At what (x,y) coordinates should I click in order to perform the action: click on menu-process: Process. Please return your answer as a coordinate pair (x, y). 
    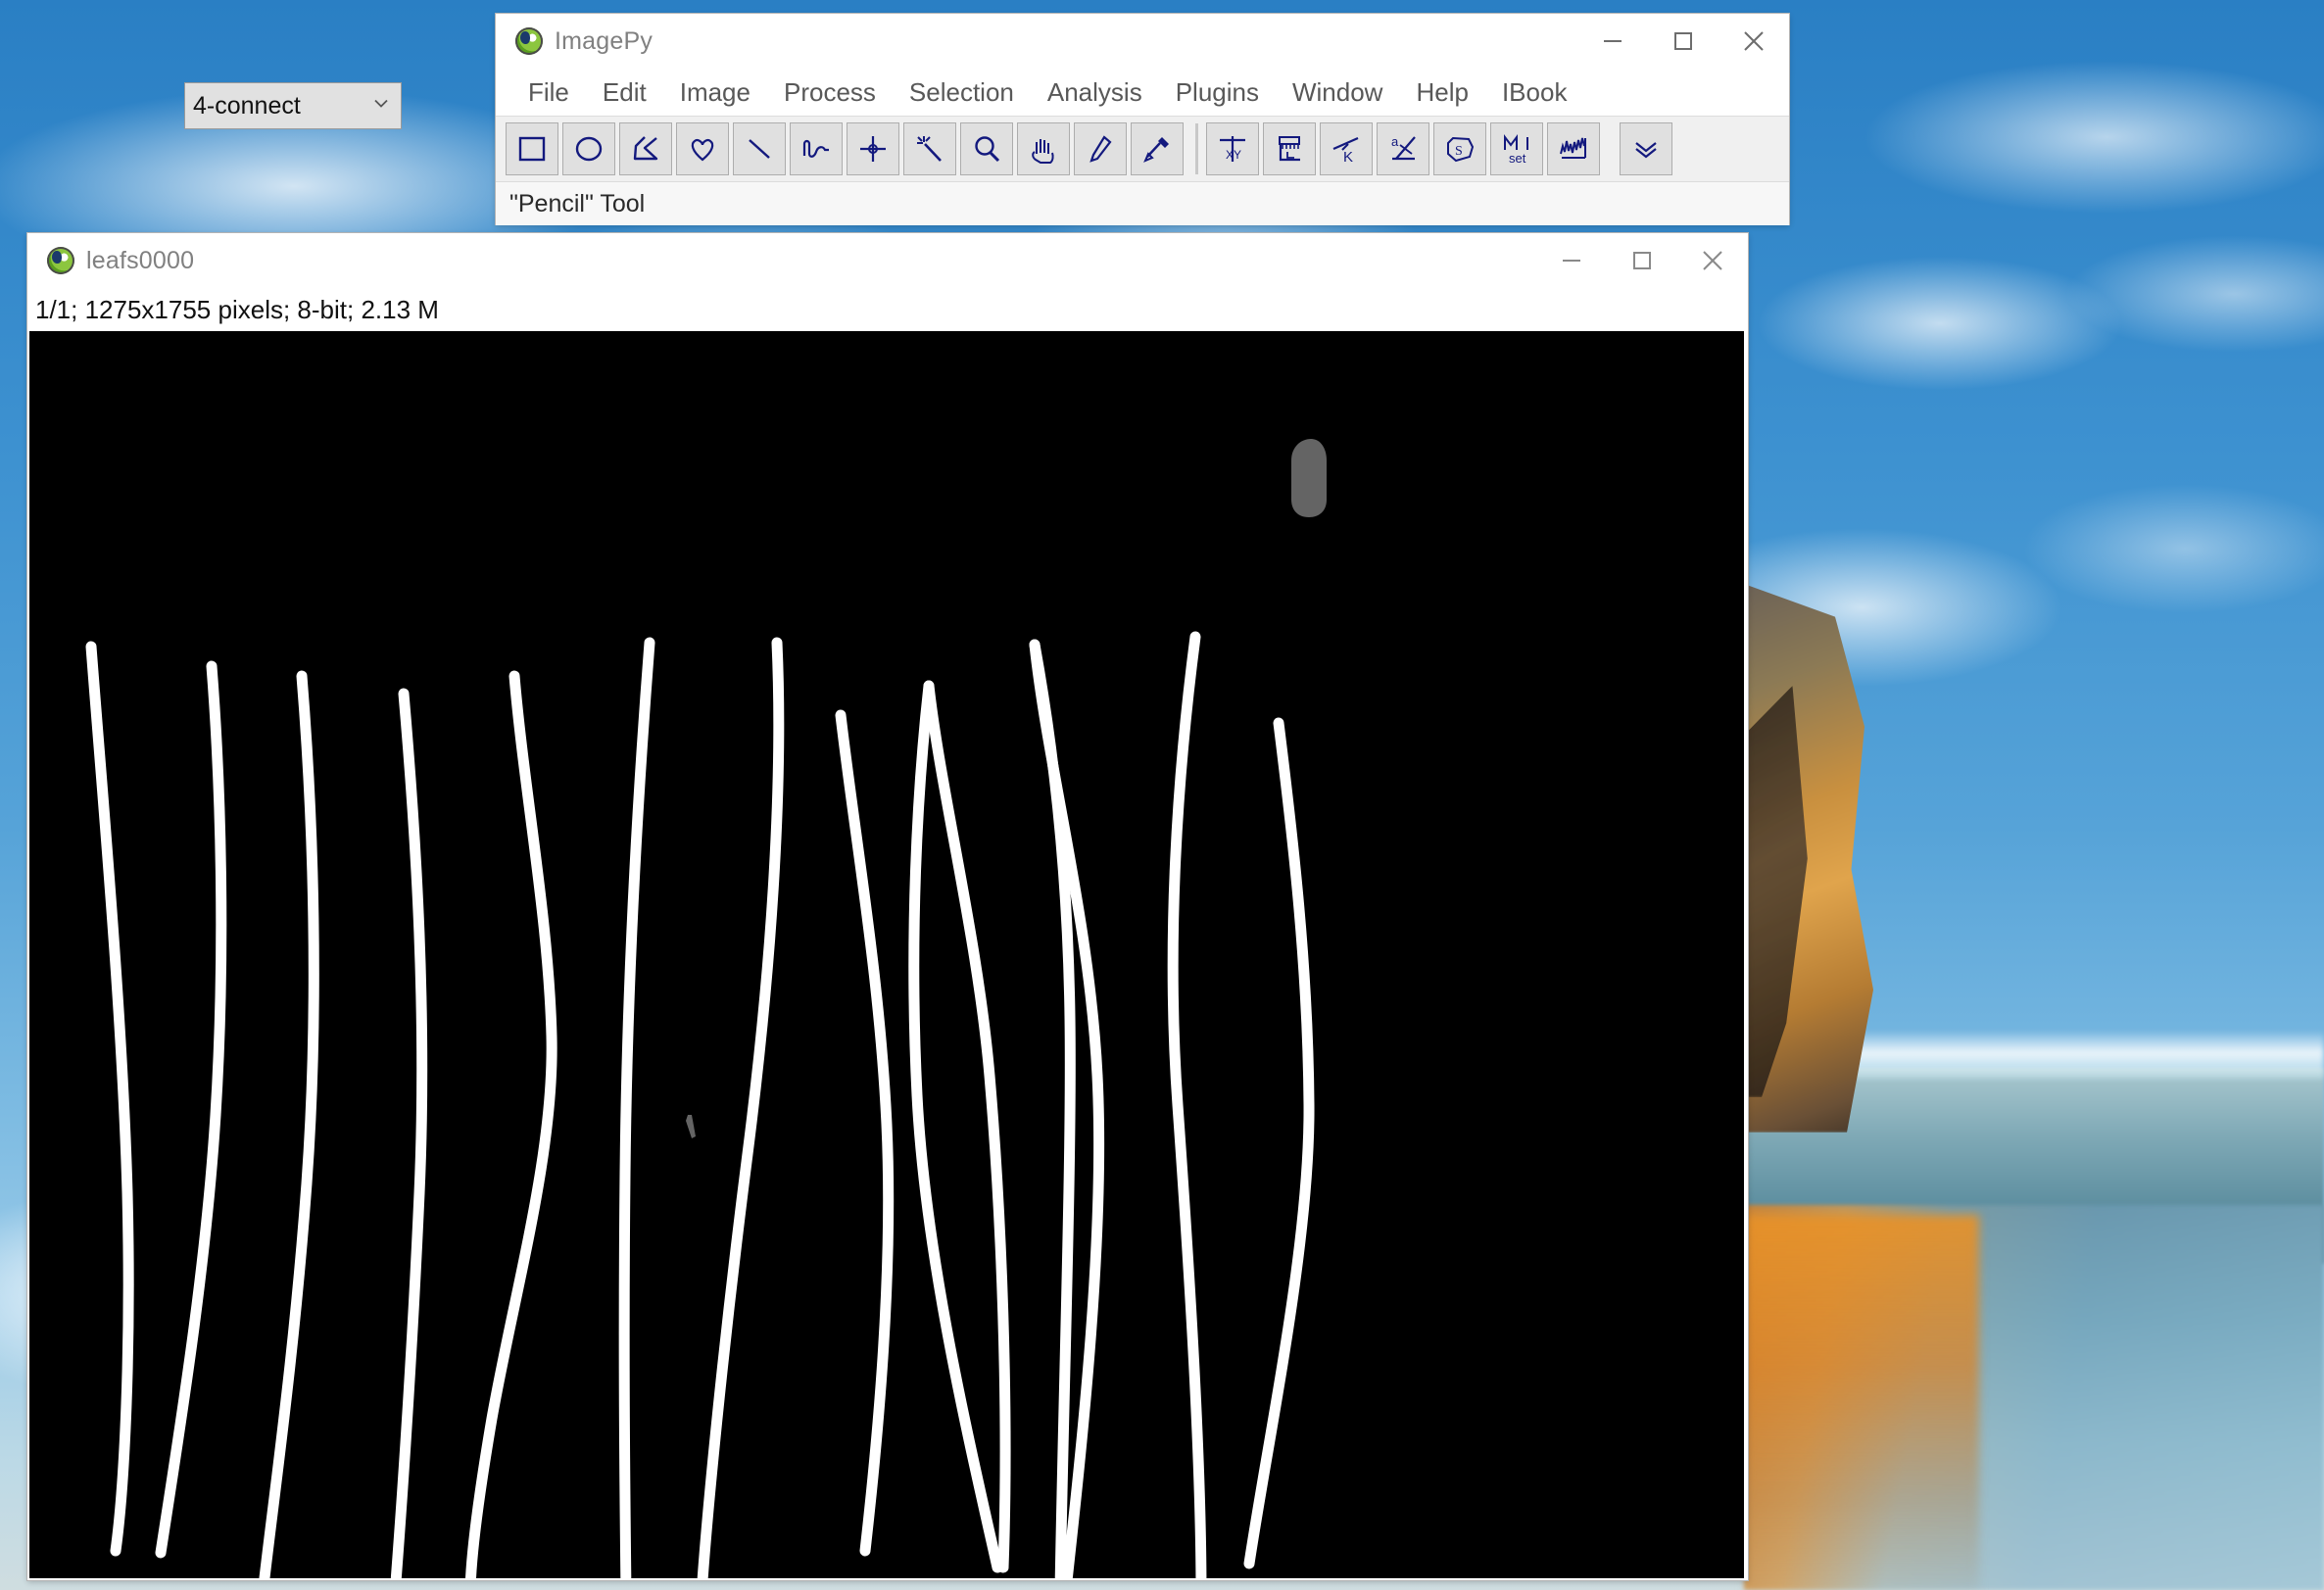
    Looking at the image, I should click on (830, 93).